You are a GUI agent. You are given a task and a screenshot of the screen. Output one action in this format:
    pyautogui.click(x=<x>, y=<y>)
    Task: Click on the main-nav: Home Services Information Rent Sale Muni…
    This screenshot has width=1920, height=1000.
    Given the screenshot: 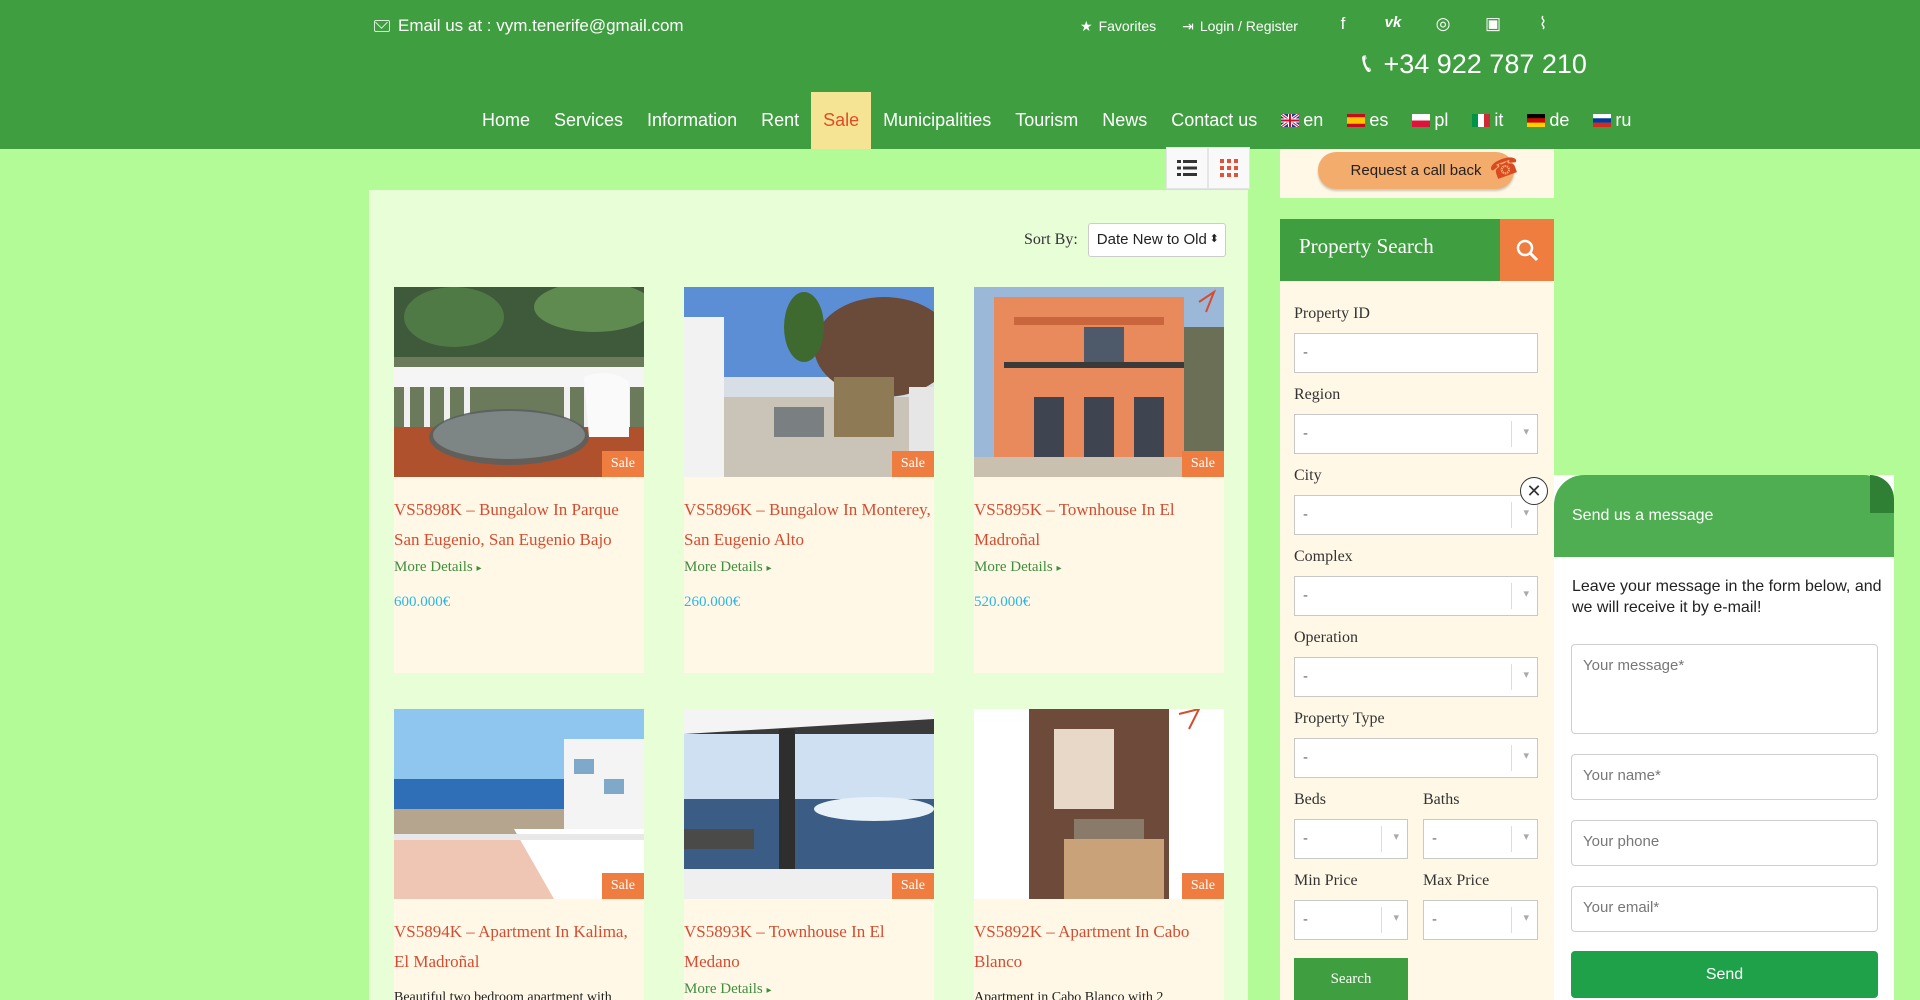 What is the action you would take?
    pyautogui.click(x=1056, y=120)
    